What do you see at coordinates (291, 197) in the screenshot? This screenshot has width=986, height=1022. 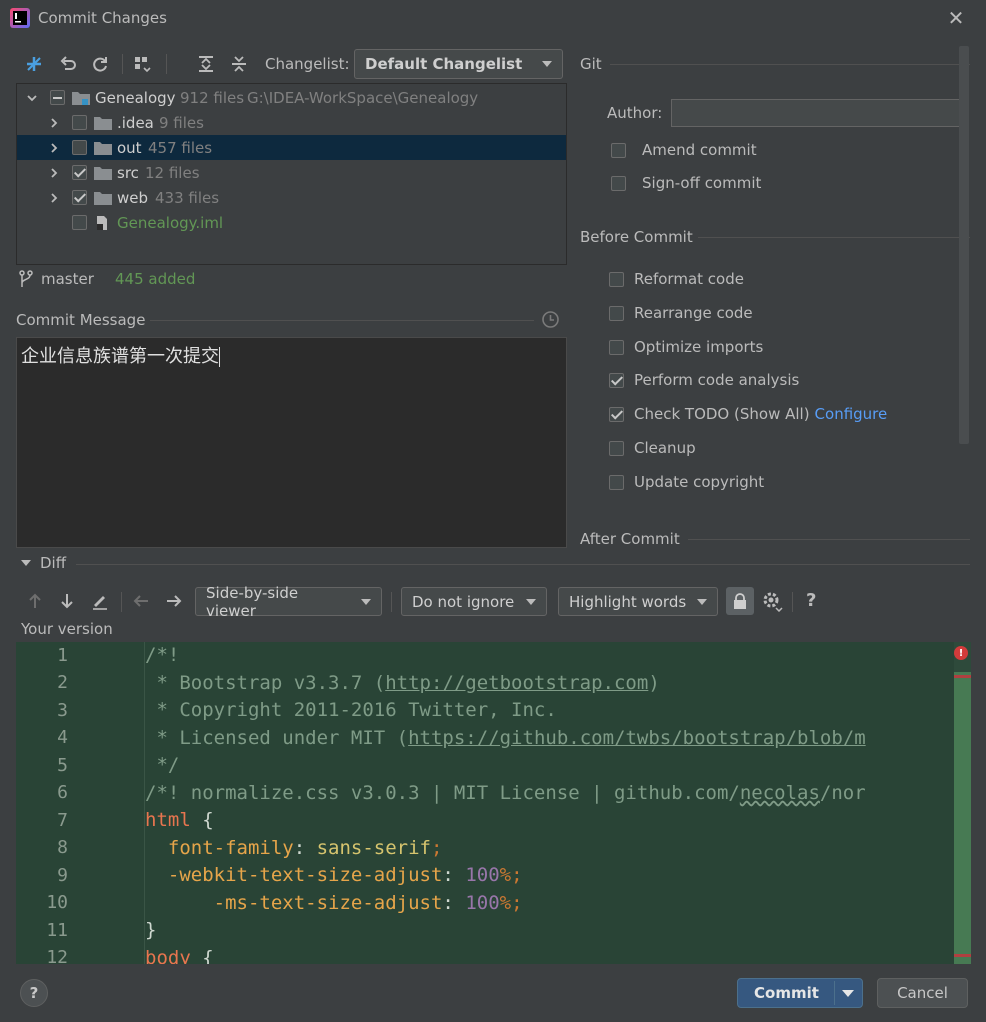 I see `tree-item-web: web 433 files` at bounding box center [291, 197].